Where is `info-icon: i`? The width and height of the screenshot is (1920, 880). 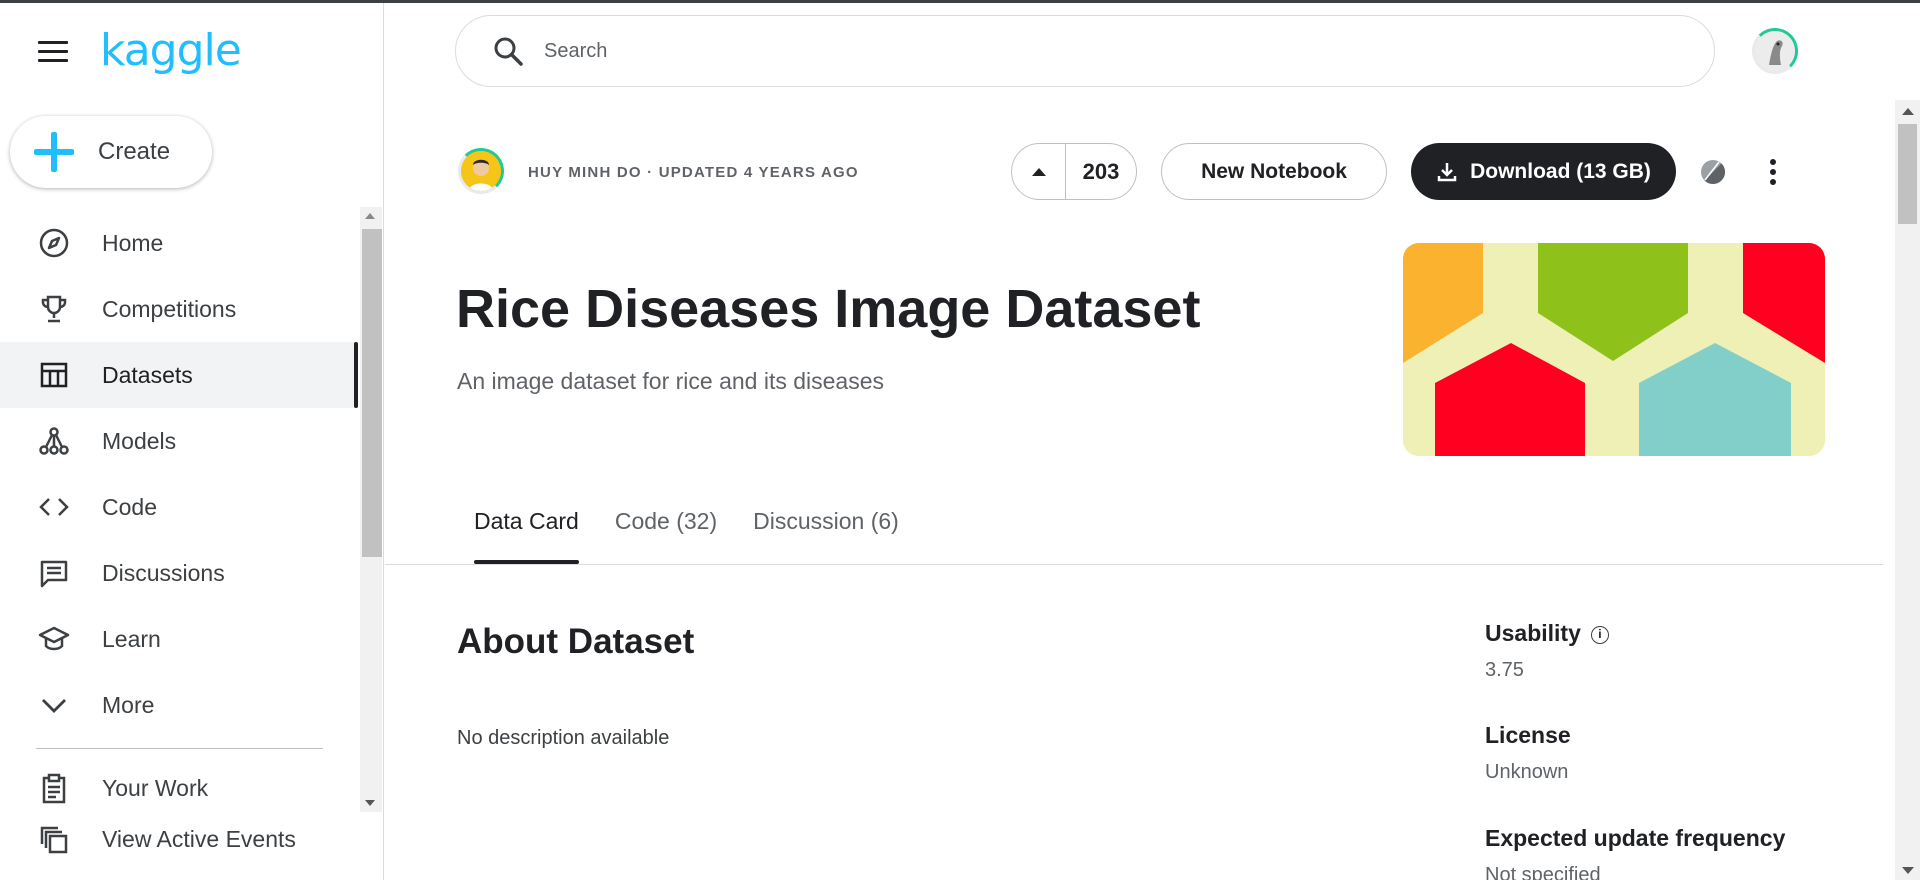 info-icon: i is located at coordinates (1599, 635).